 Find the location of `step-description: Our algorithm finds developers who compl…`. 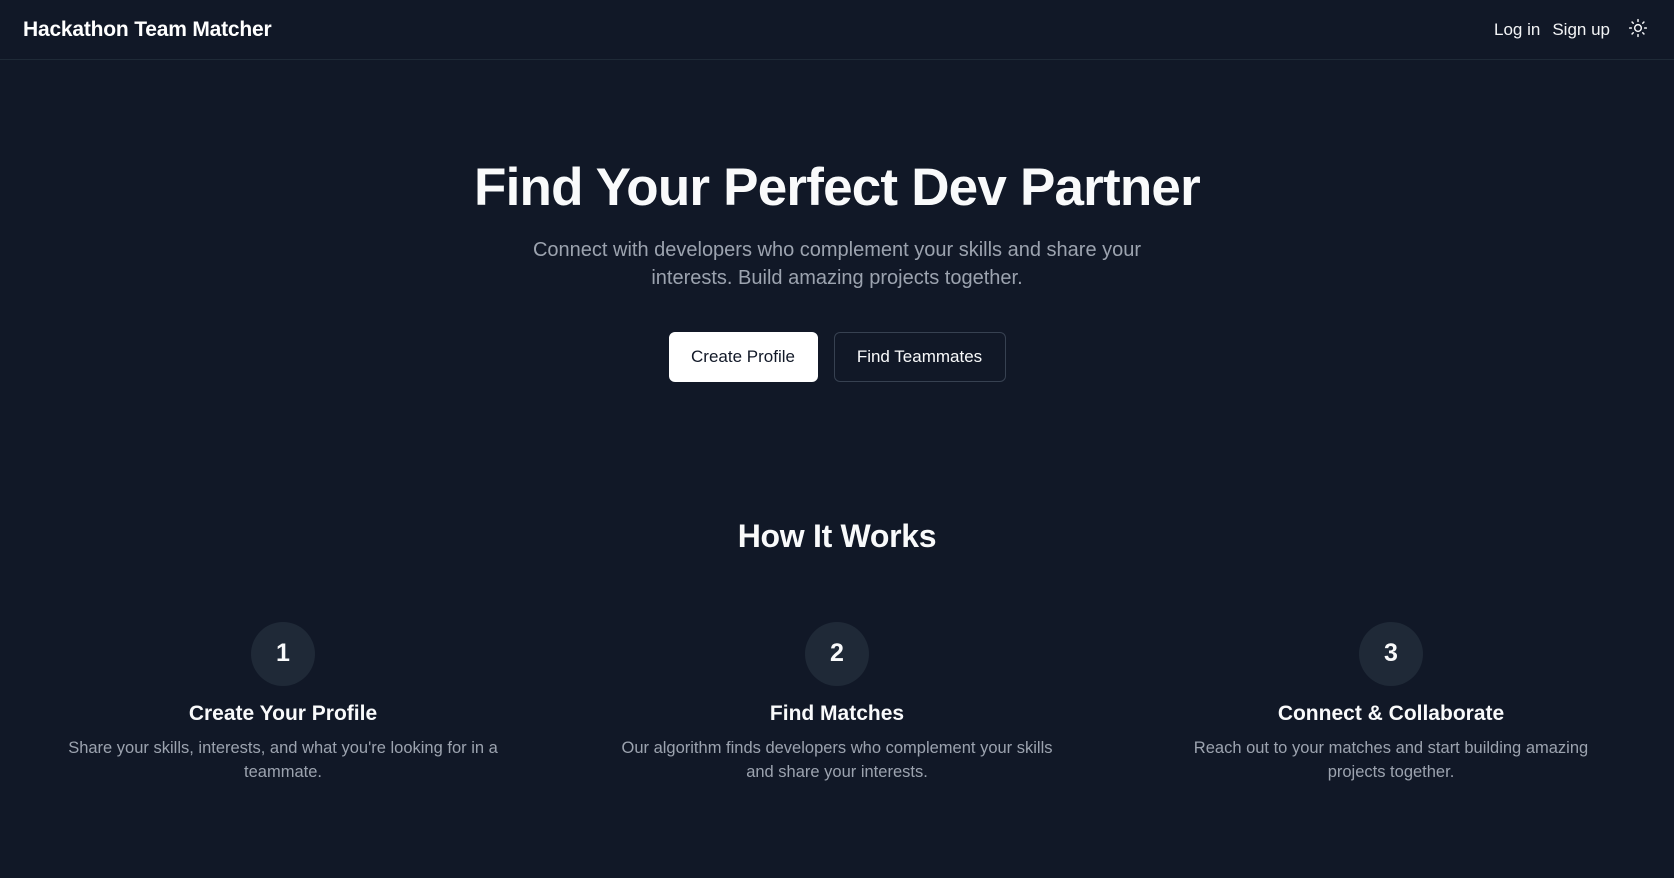

step-description: Our algorithm finds developers who compl… is located at coordinates (837, 759).